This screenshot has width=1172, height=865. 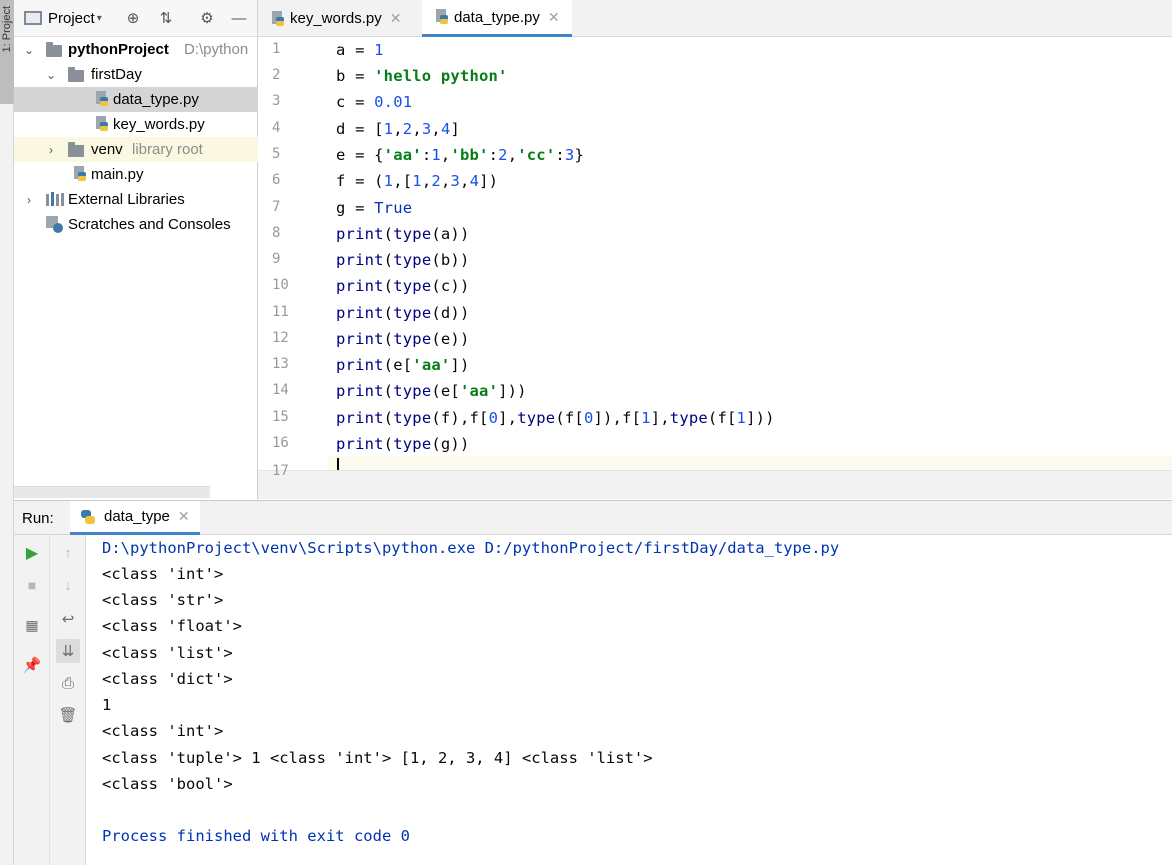 I want to click on project-tool-window-tab: 1: Project, so click(x=7, y=52).